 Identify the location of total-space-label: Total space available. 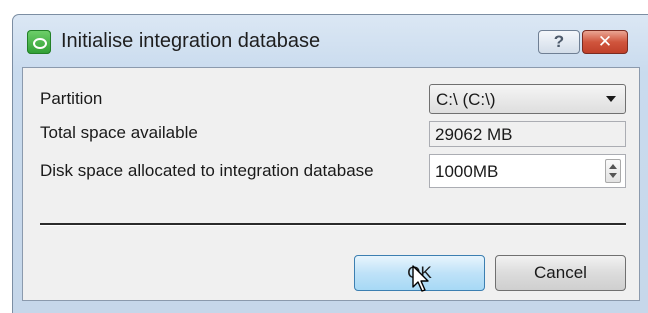
(119, 132).